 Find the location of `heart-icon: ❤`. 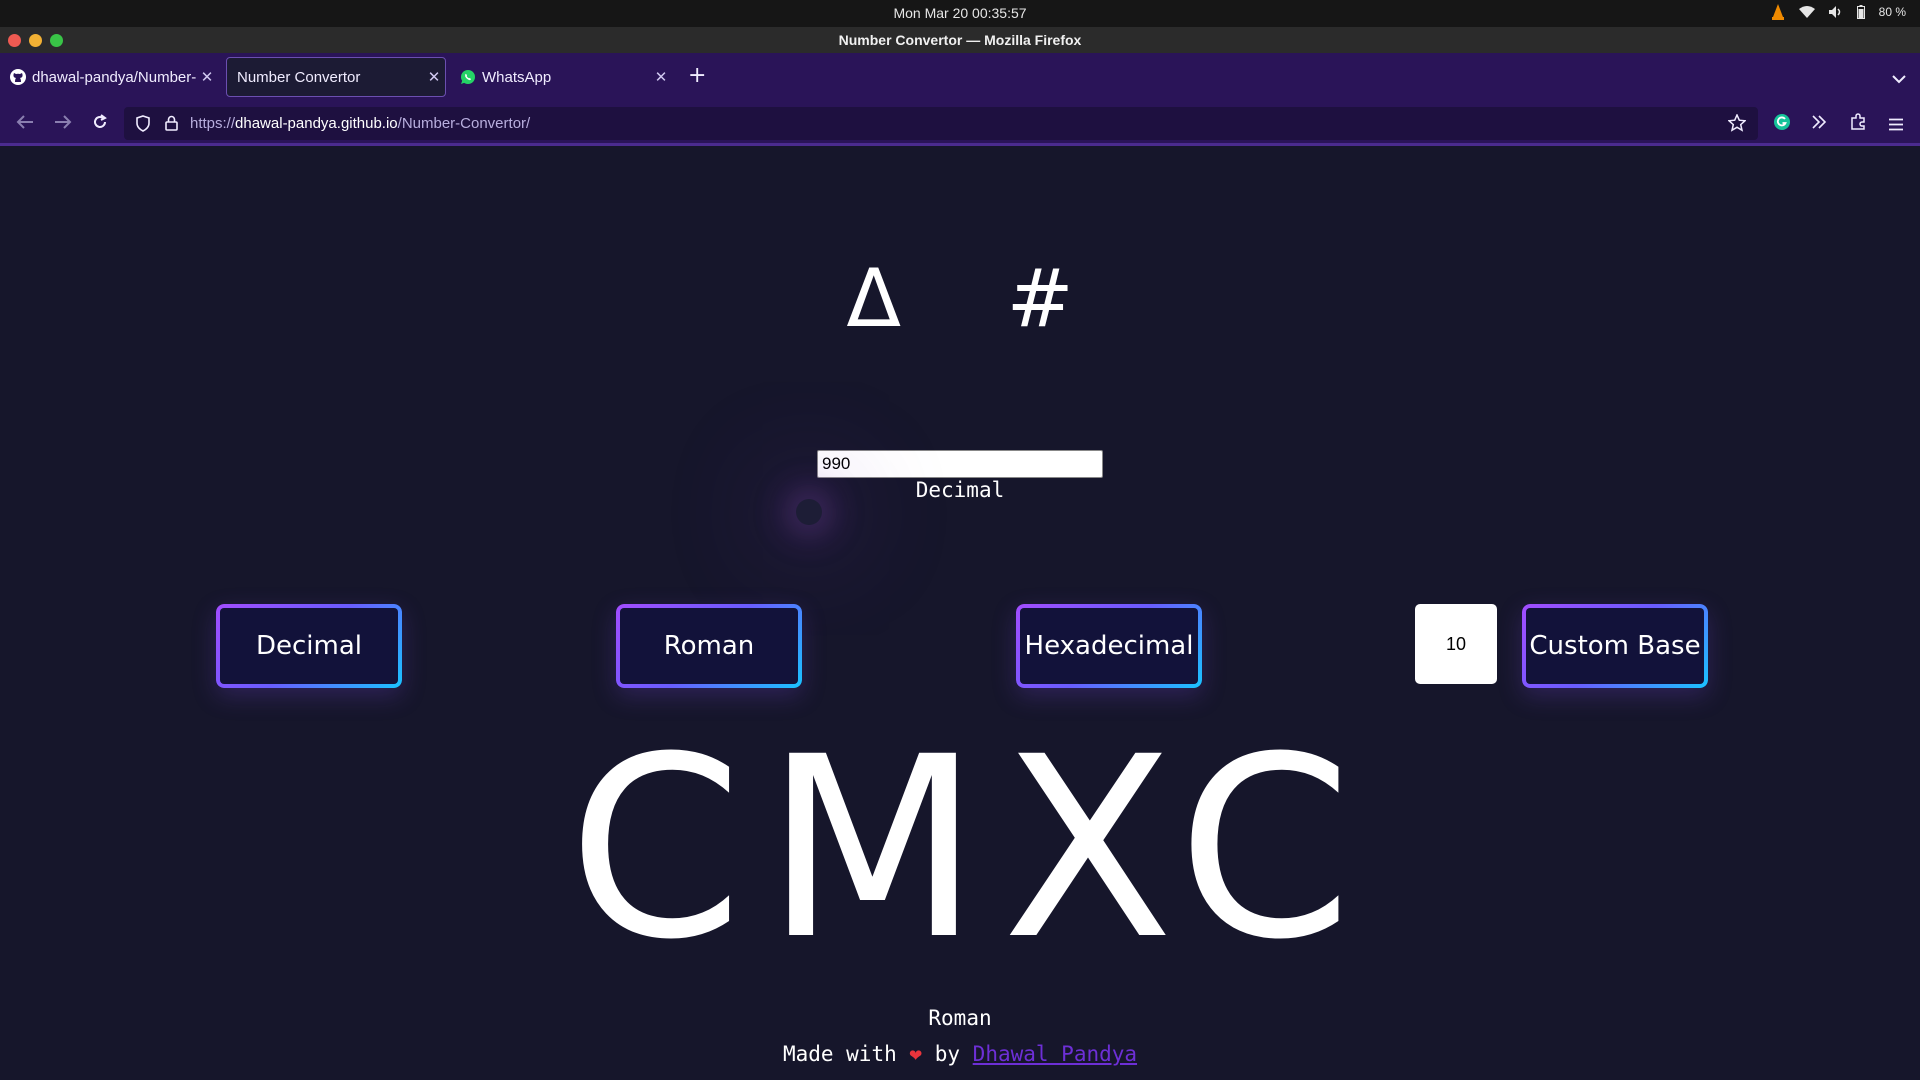

heart-icon: ❤ is located at coordinates (916, 1054).